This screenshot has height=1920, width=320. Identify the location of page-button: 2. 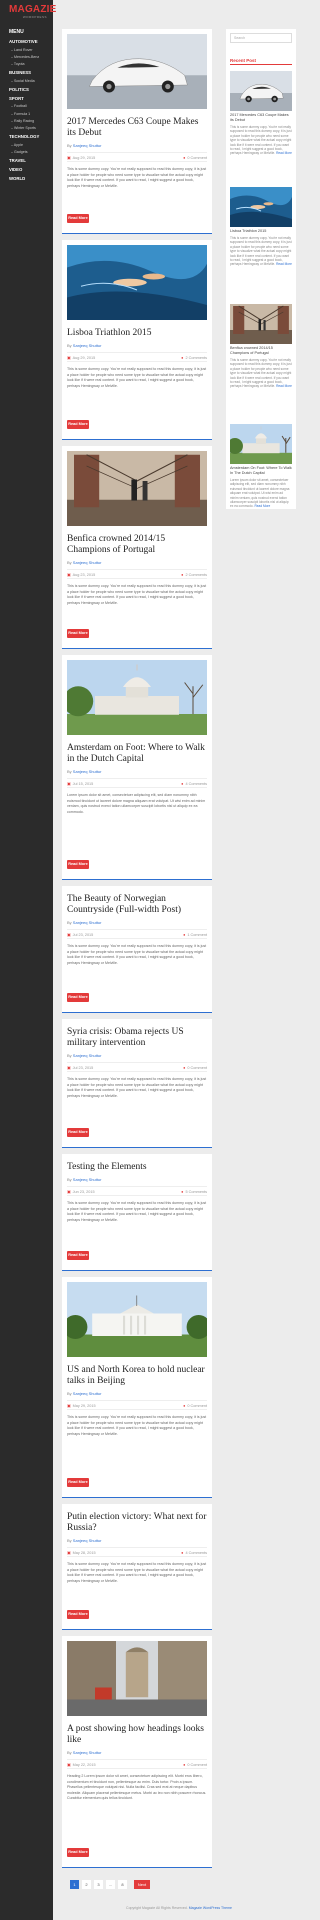
(86, 1884).